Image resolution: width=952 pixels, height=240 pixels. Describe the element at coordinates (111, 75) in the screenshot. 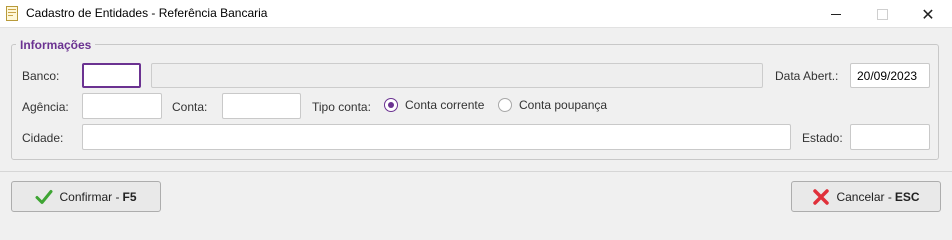

I see `banco-code-input` at that location.